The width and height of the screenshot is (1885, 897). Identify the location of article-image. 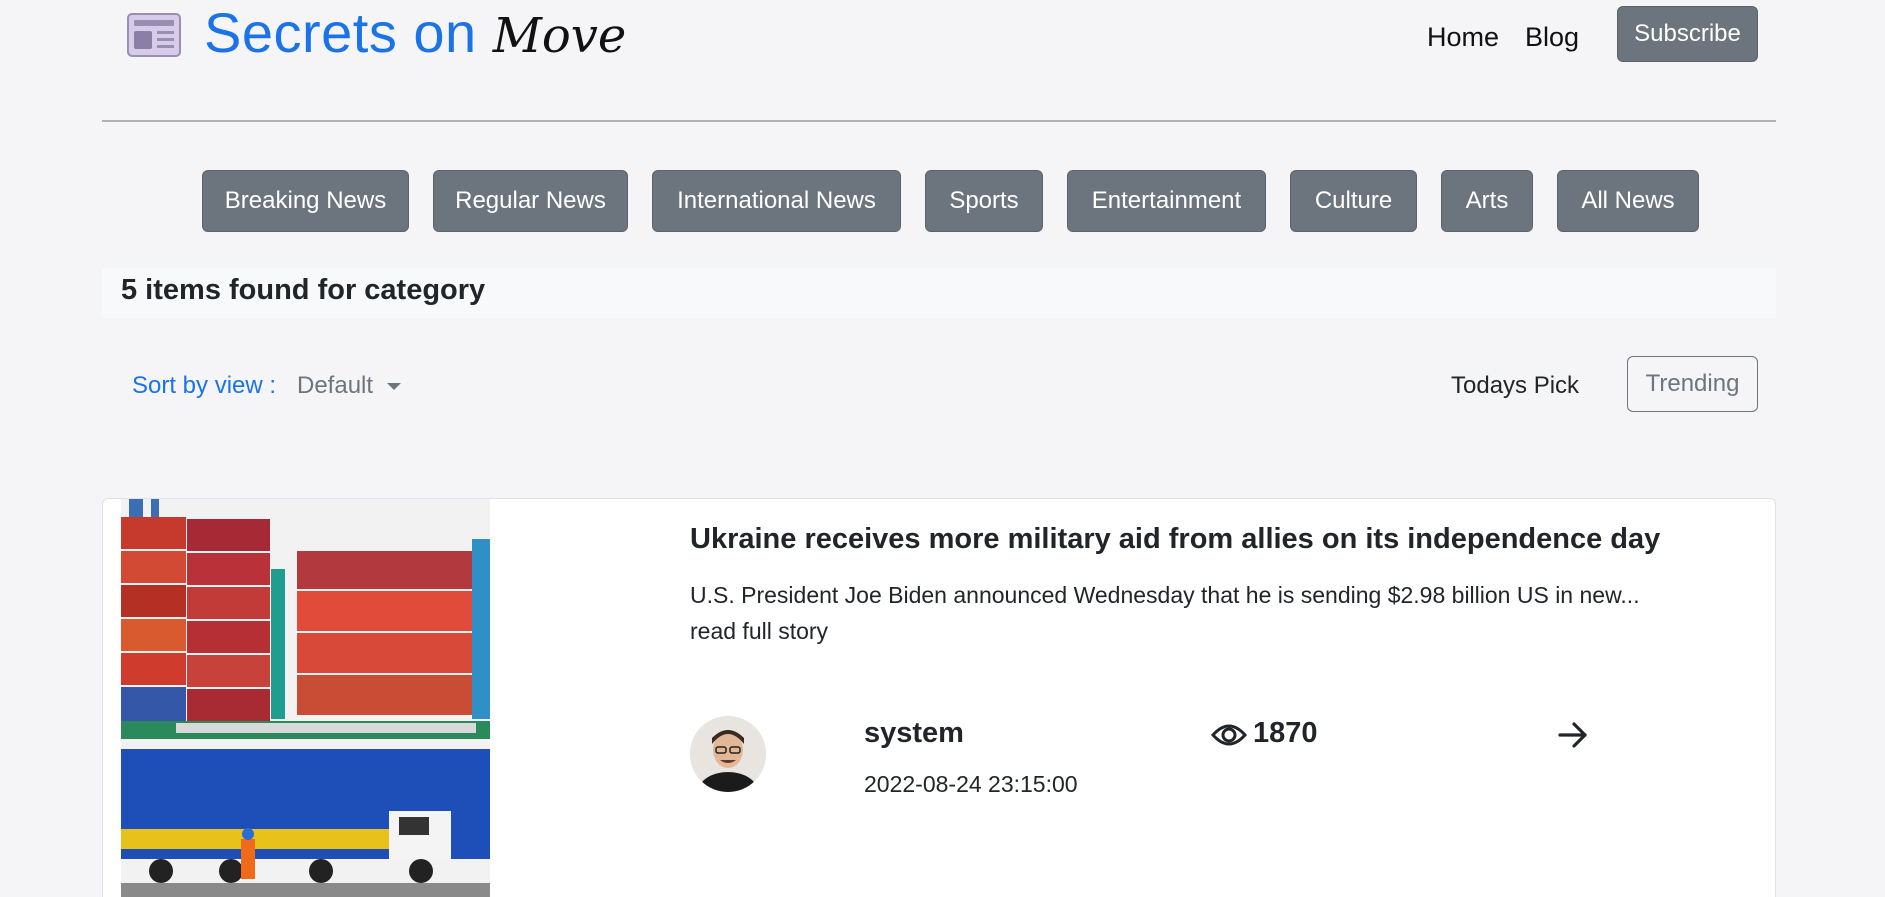
(305, 698).